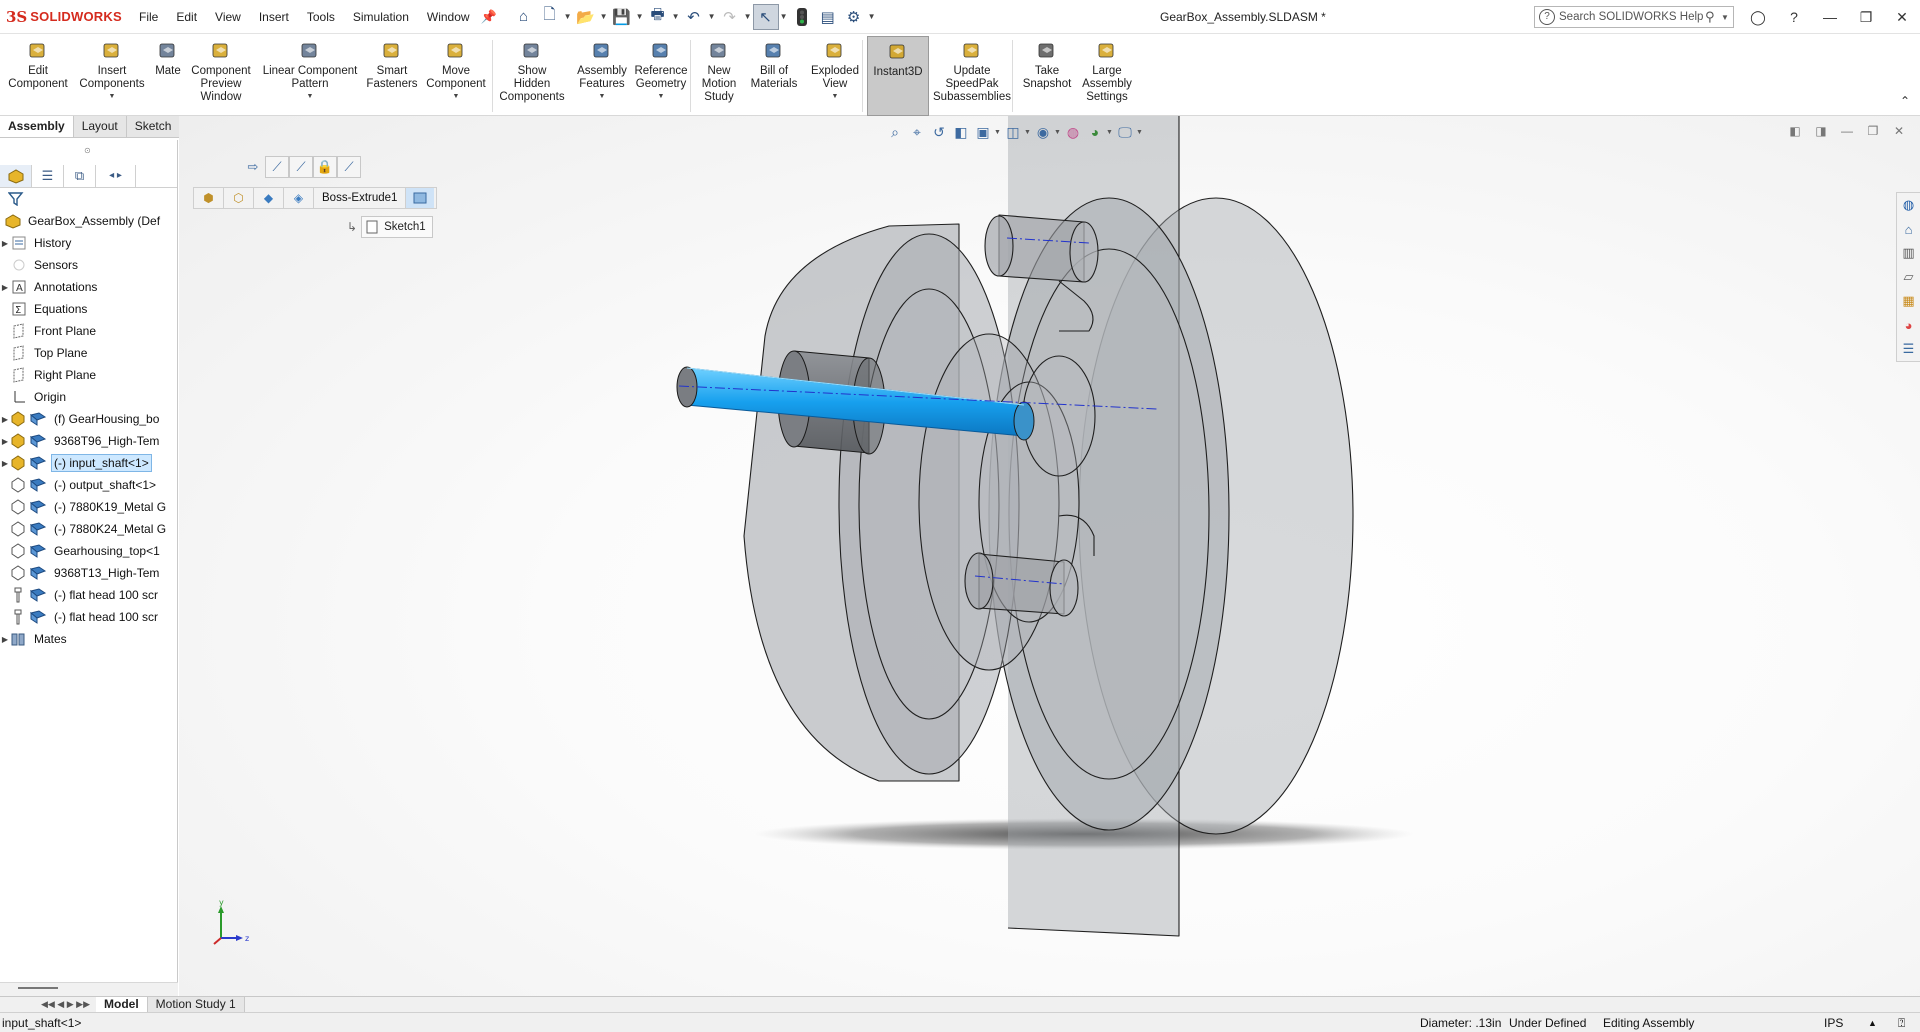 The width and height of the screenshot is (1920, 1032). I want to click on redo-icon: ↷, so click(730, 17).